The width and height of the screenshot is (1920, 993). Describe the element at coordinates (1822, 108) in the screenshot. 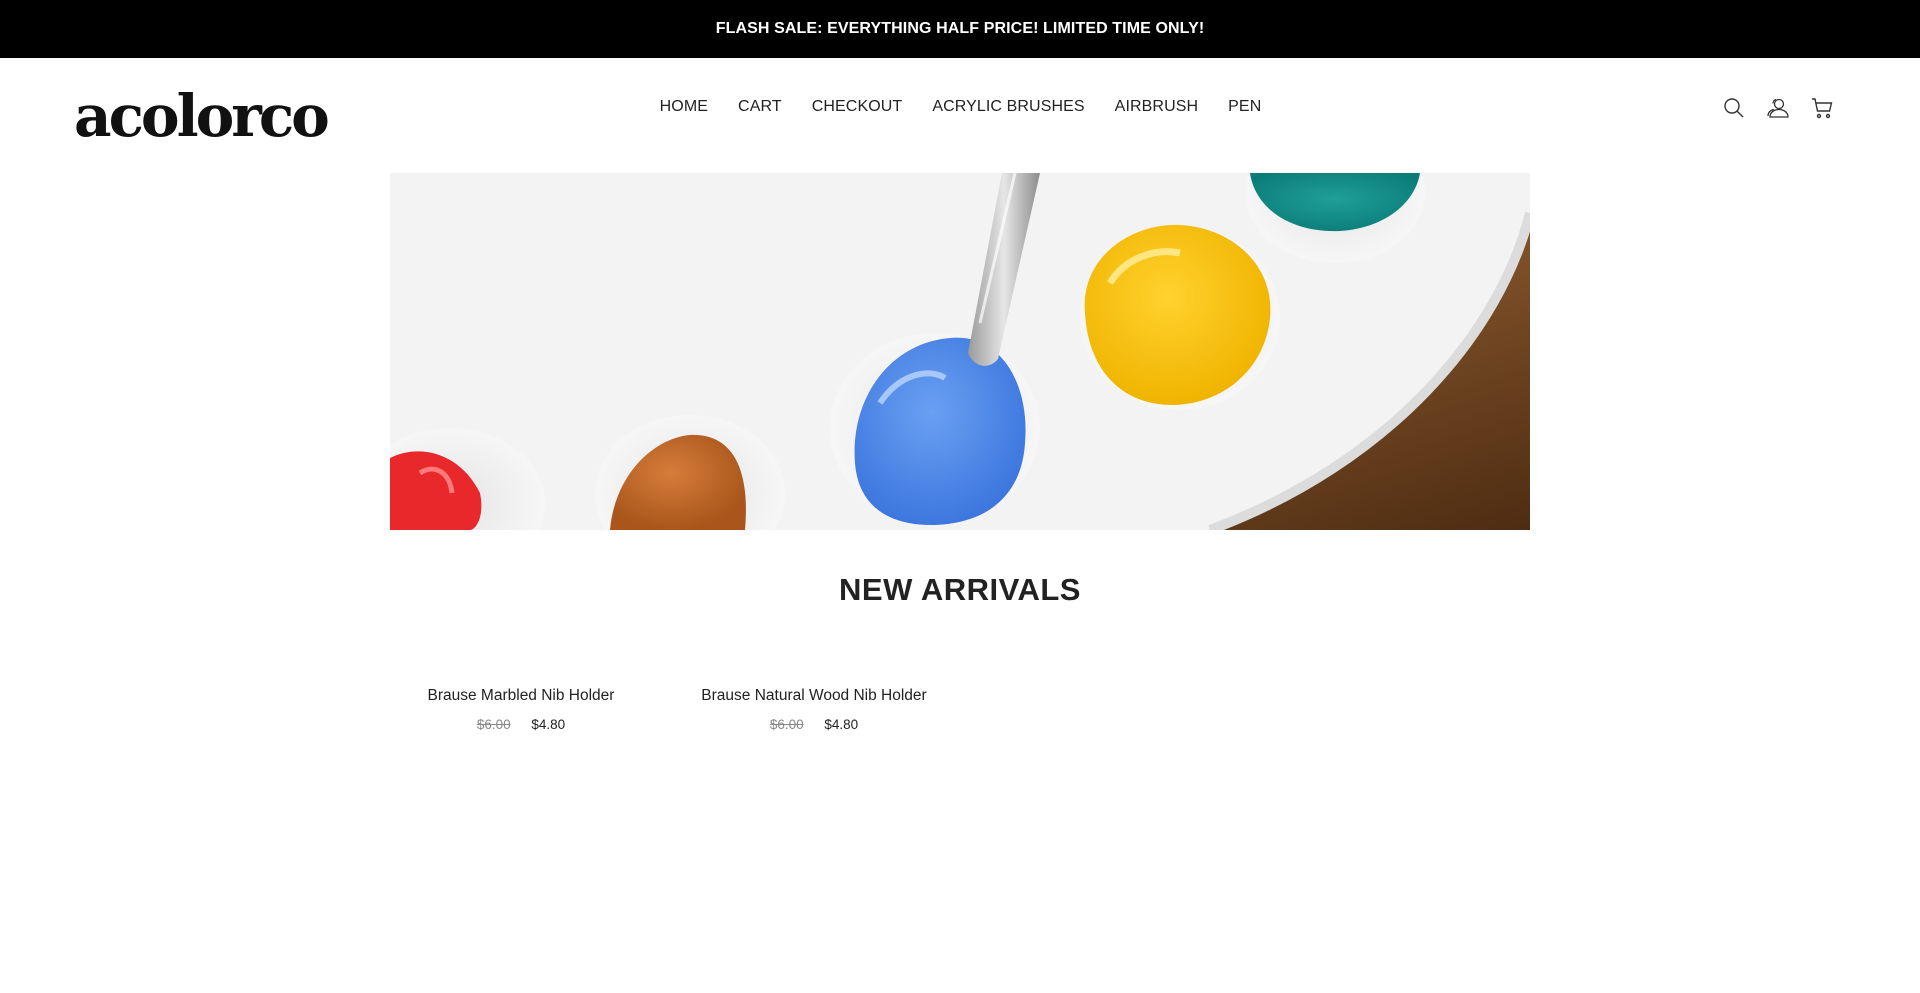

I see `cart-icon` at that location.